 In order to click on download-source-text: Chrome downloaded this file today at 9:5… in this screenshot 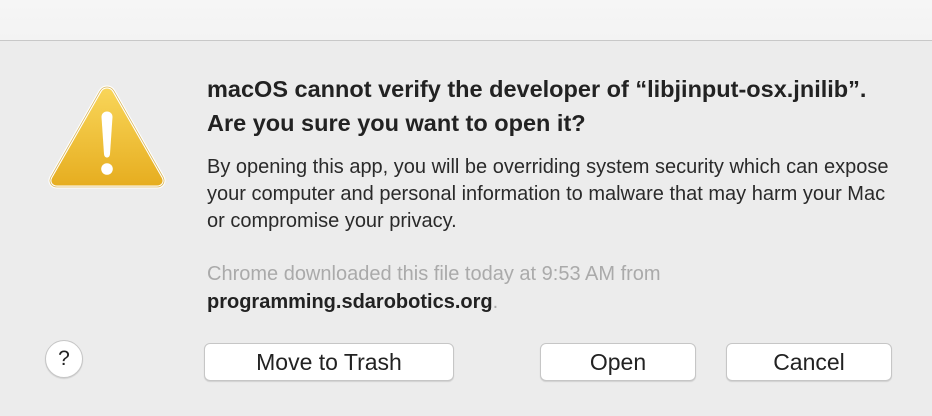, I will do `click(434, 274)`.